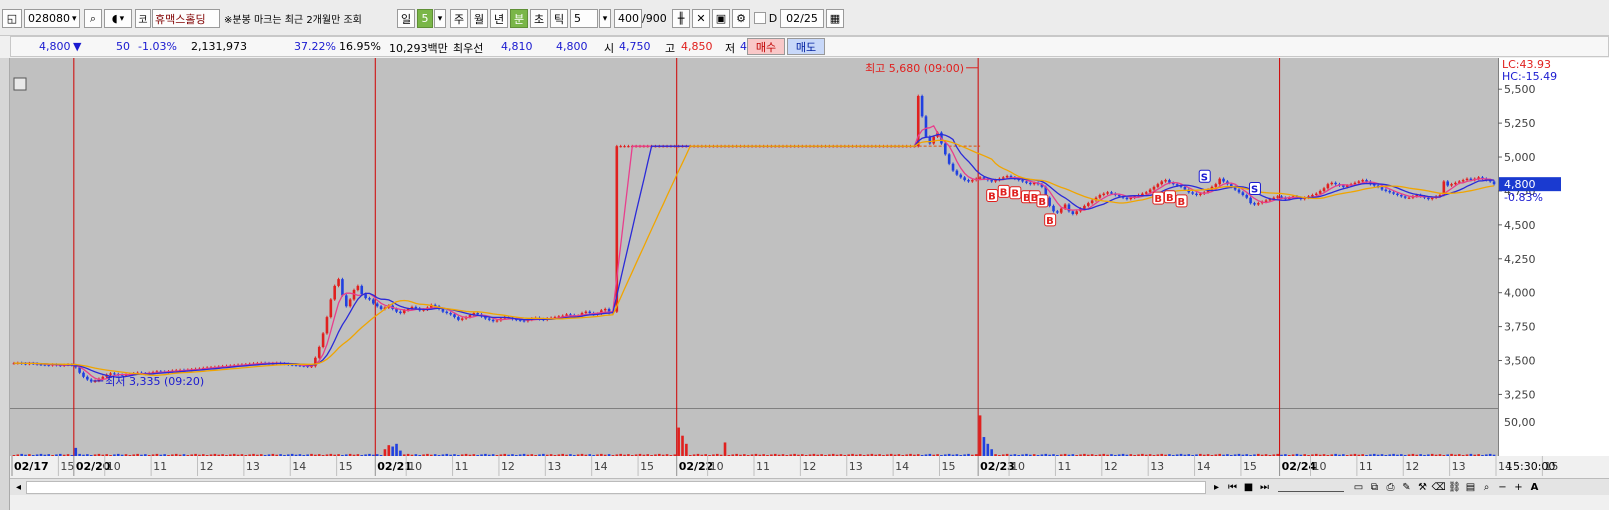 Image resolution: width=1609 pixels, height=510 pixels. I want to click on chart-window-icon: ◱, so click(12, 18).